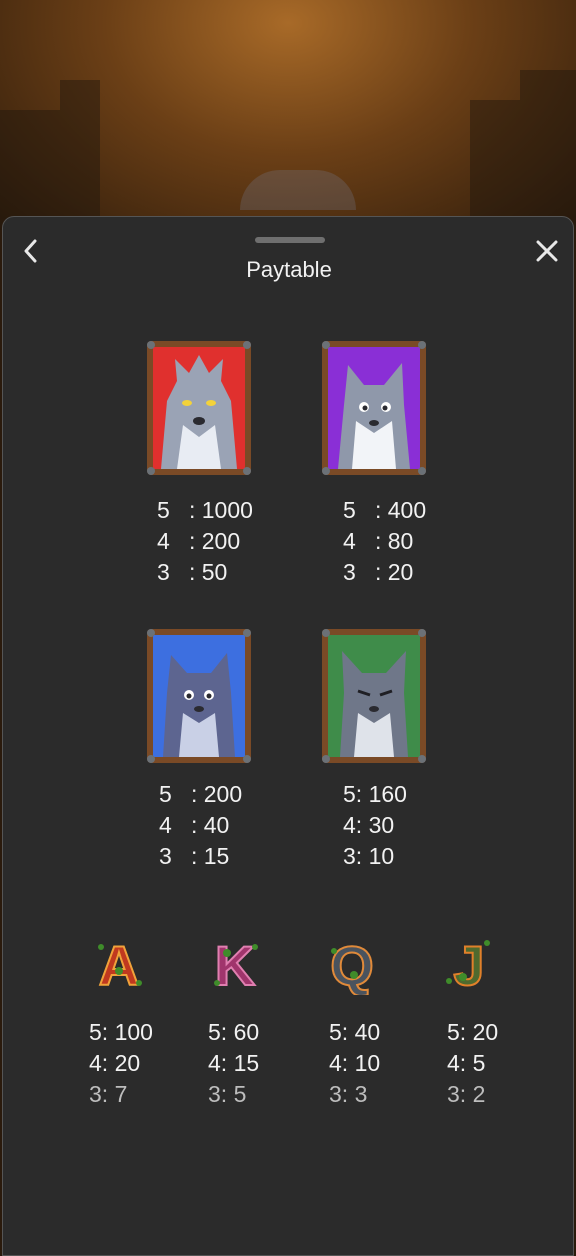  What do you see at coordinates (289, 269) in the screenshot?
I see `page-title: Paytable` at bounding box center [289, 269].